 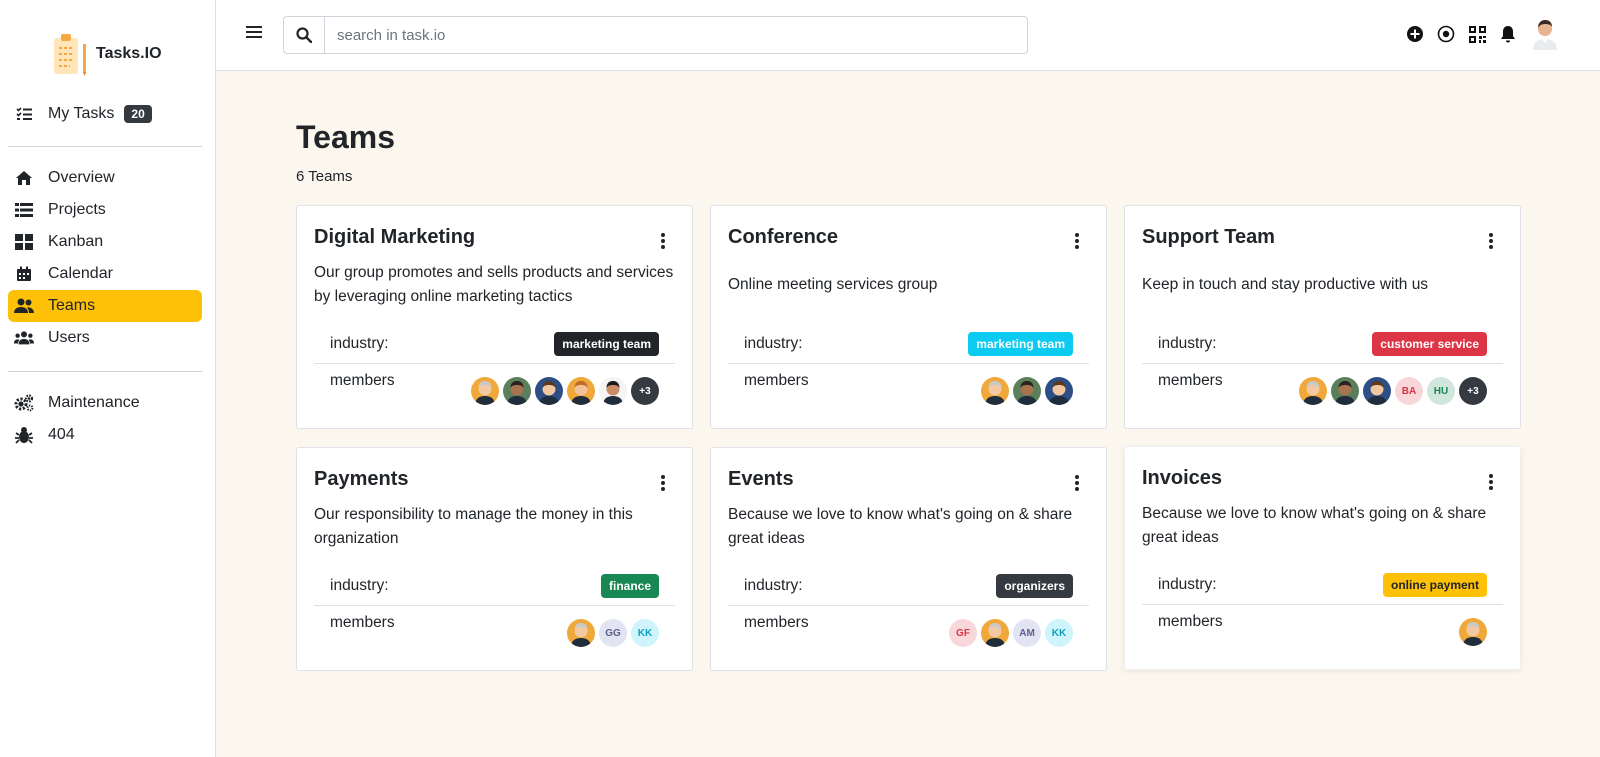 I want to click on sidebar-item-label: 404, so click(x=61, y=434).